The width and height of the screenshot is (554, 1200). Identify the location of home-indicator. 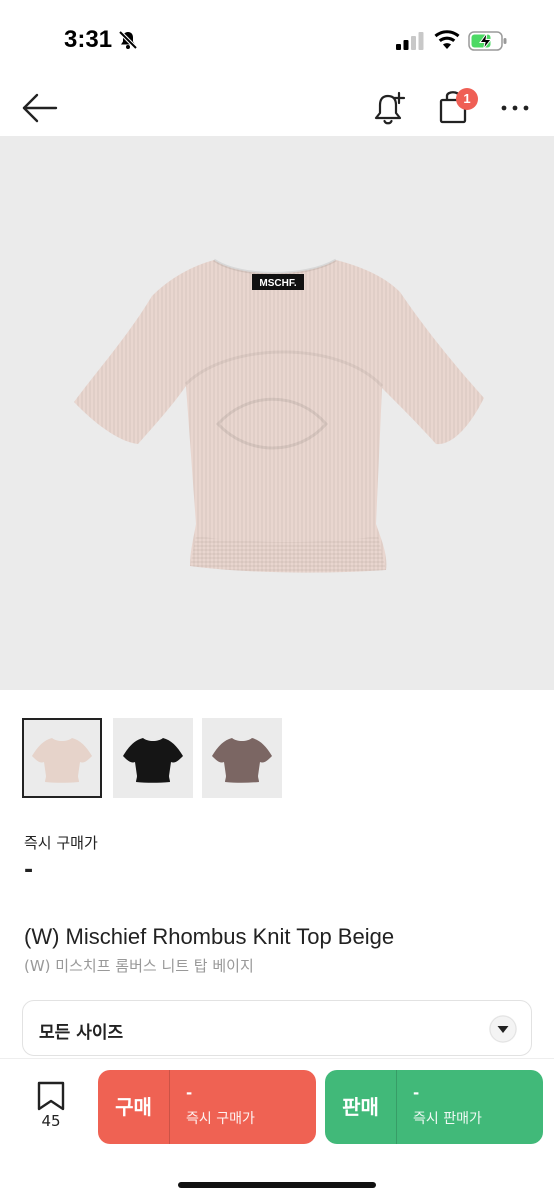
(277, 1185).